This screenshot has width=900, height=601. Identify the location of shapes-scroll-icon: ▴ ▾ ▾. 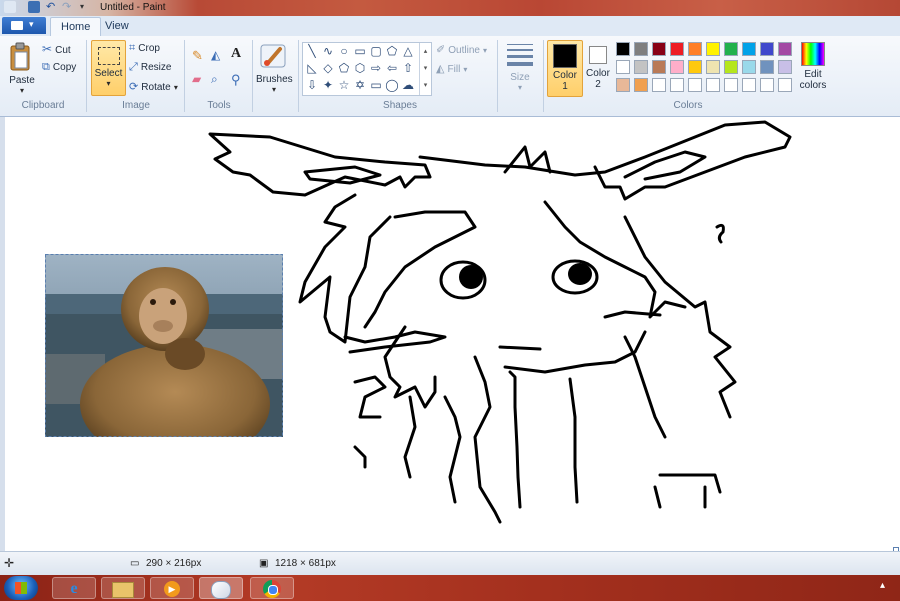
(425, 69).